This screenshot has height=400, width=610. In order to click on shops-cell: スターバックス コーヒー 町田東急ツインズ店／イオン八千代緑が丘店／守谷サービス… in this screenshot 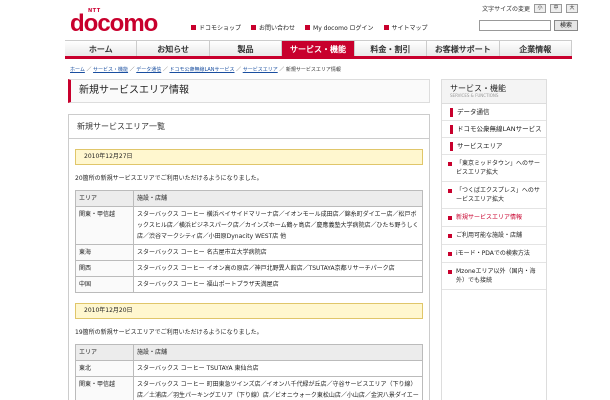, I will do `click(278, 388)`.